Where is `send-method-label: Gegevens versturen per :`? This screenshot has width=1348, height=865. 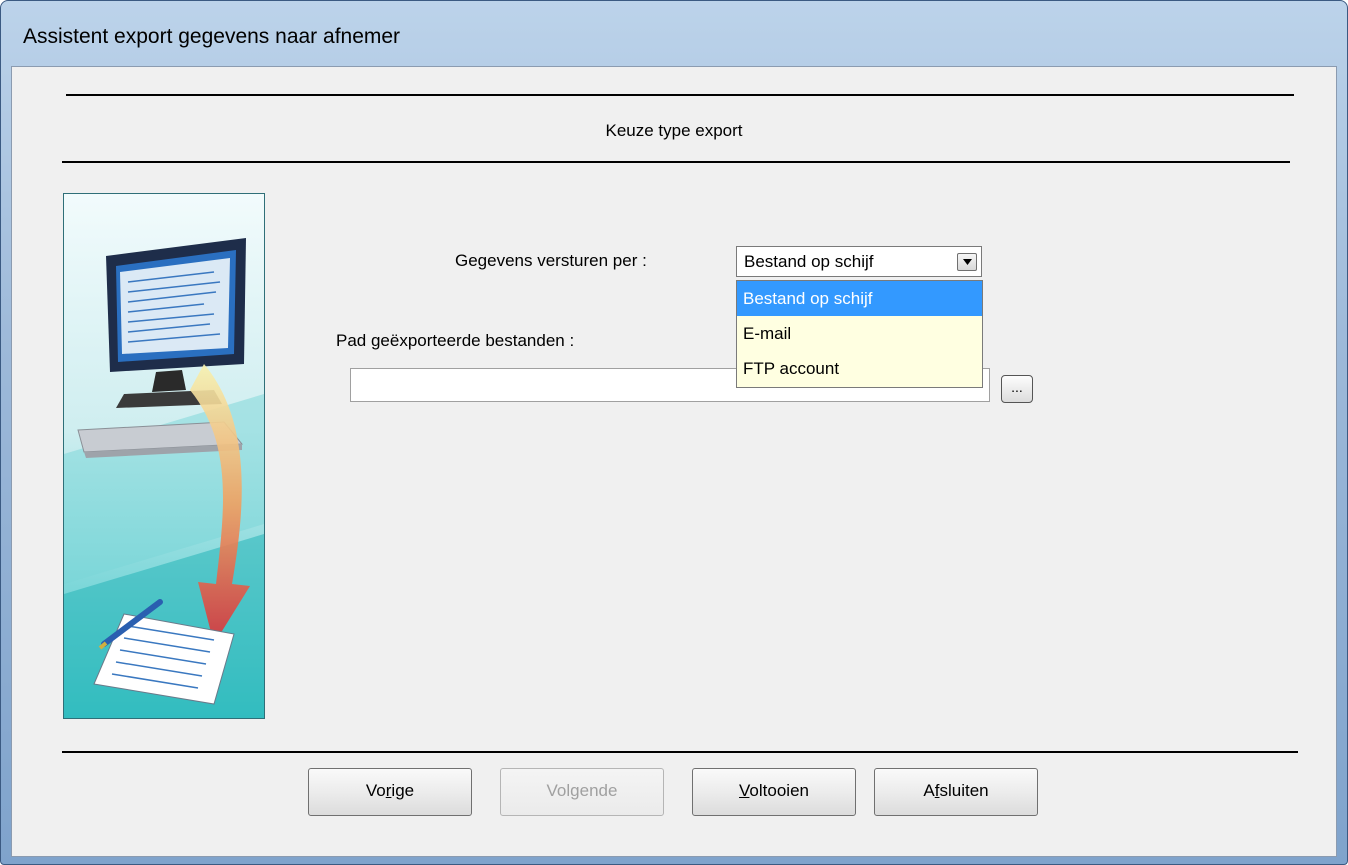 send-method-label: Gegevens versturen per : is located at coordinates (551, 260).